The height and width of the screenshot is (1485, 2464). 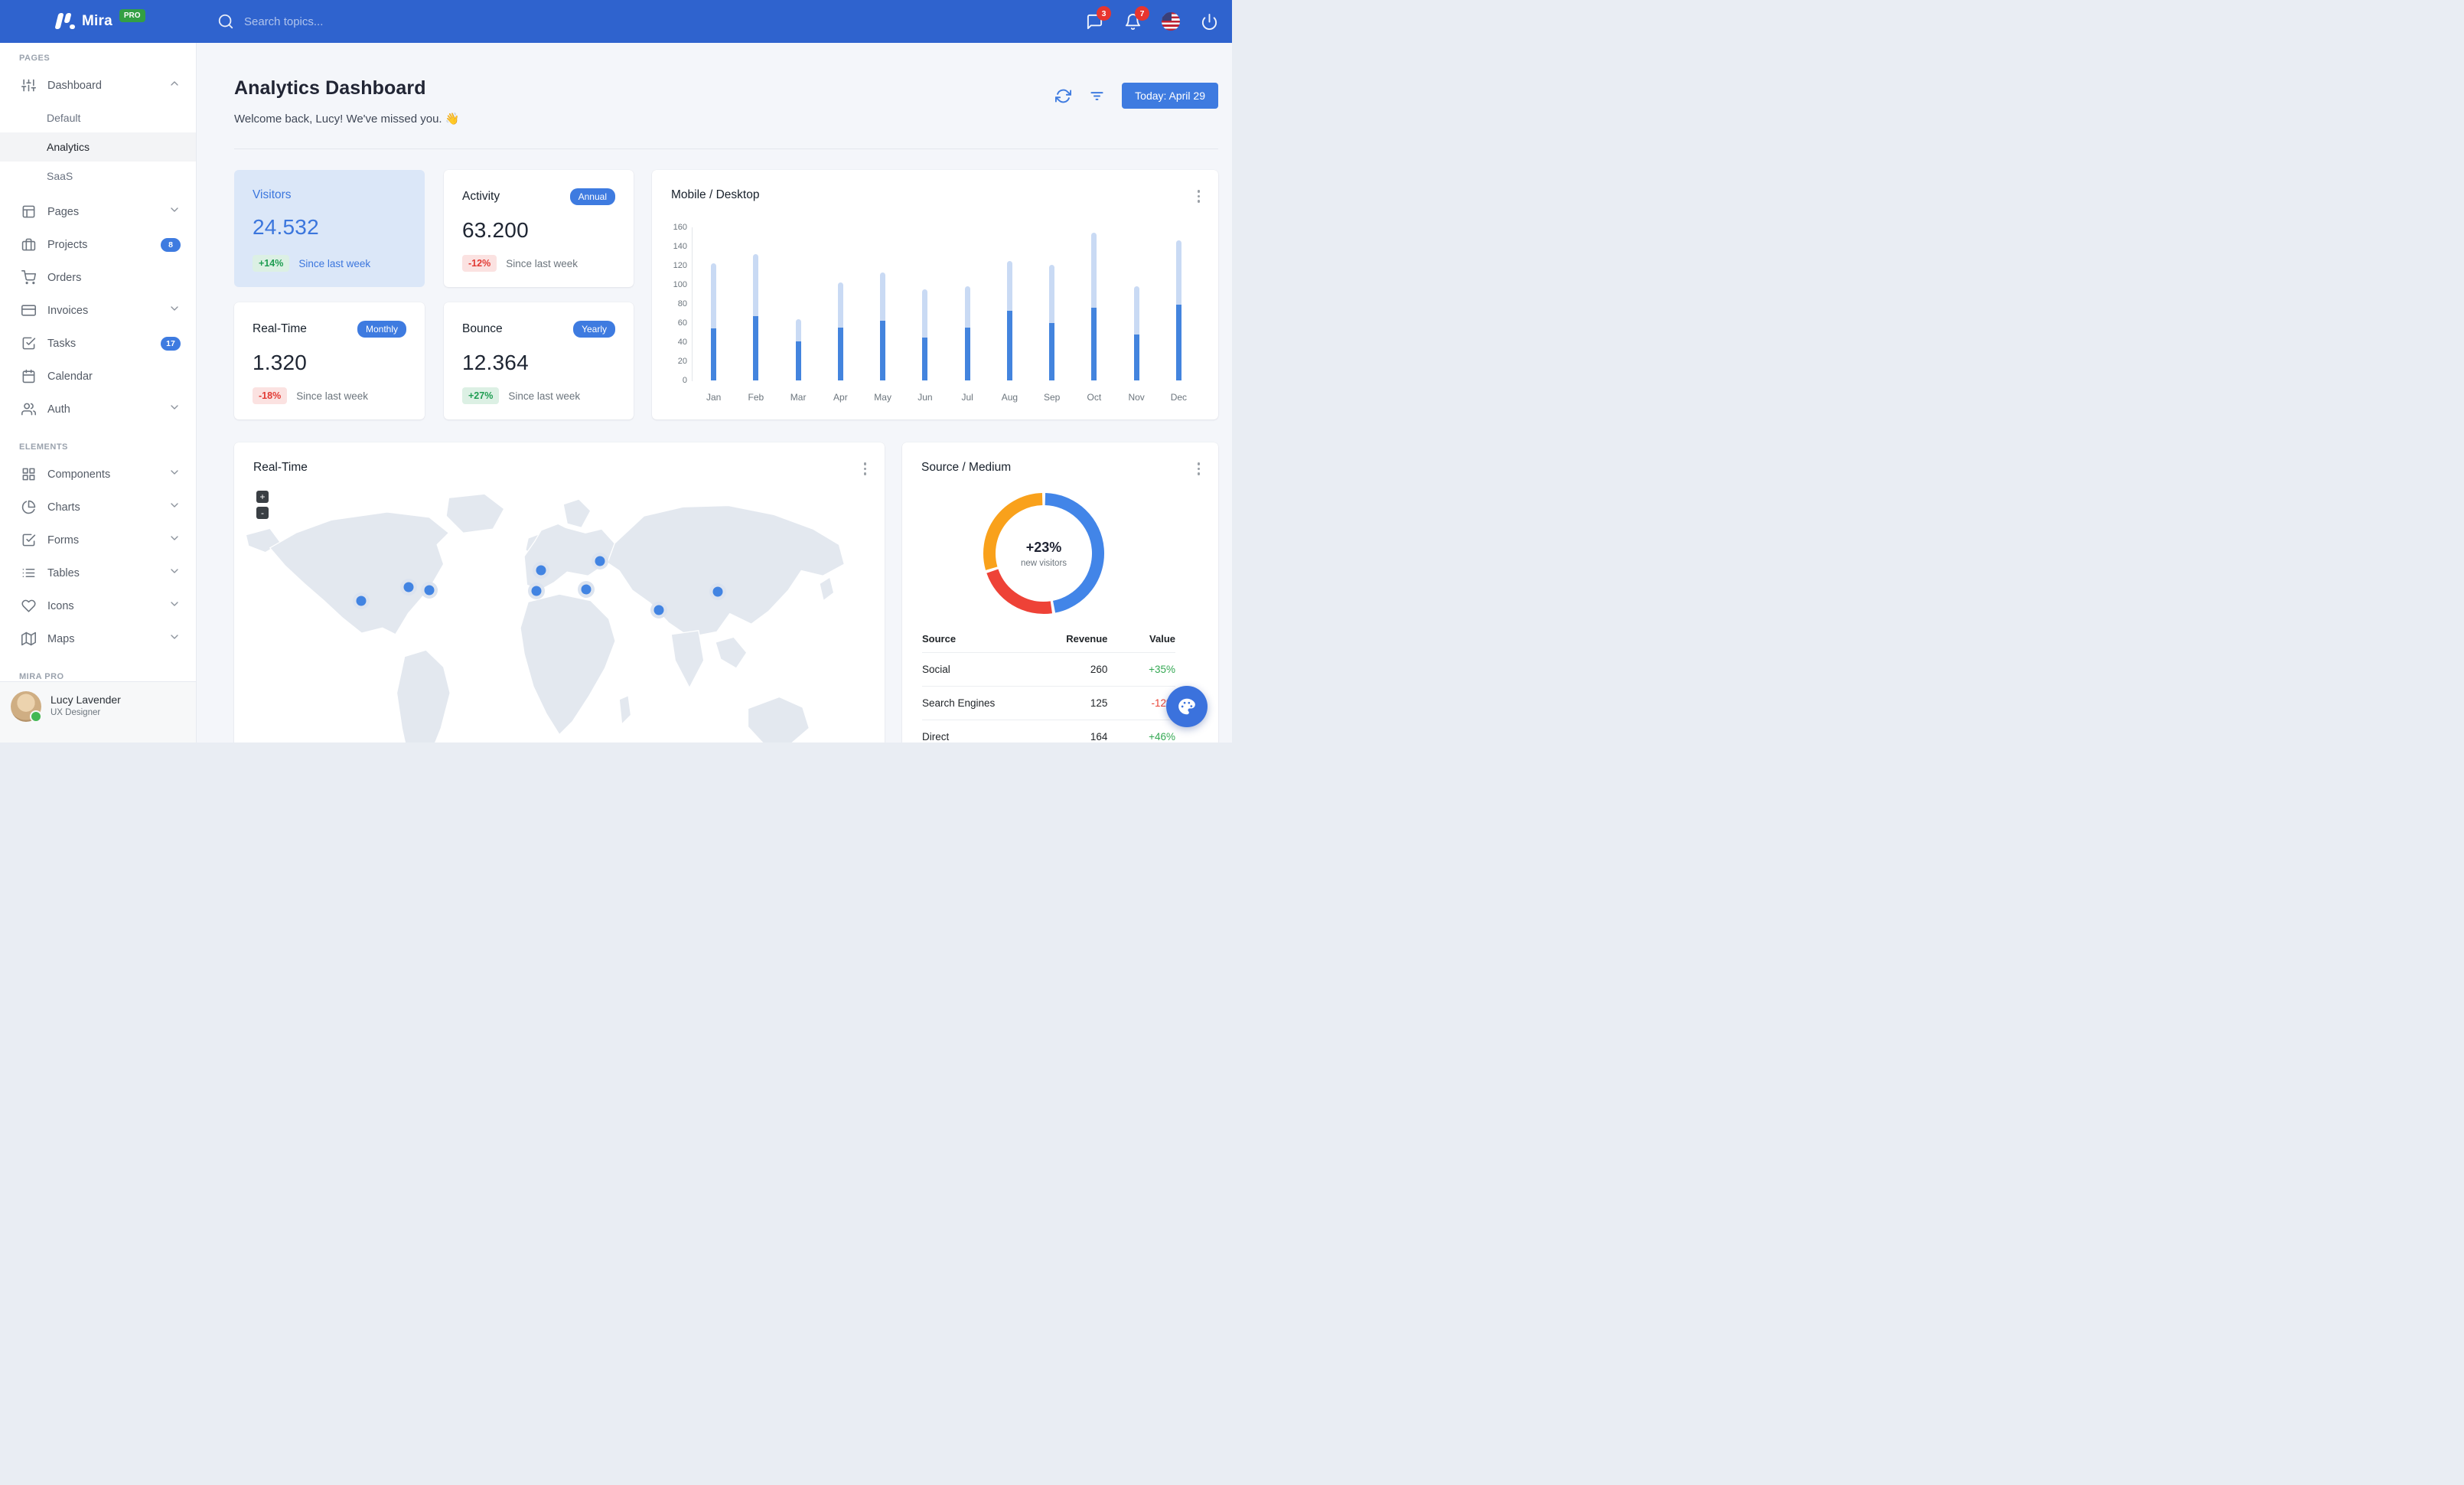 What do you see at coordinates (1162, 736) in the screenshot?
I see `value-cell: +46%` at bounding box center [1162, 736].